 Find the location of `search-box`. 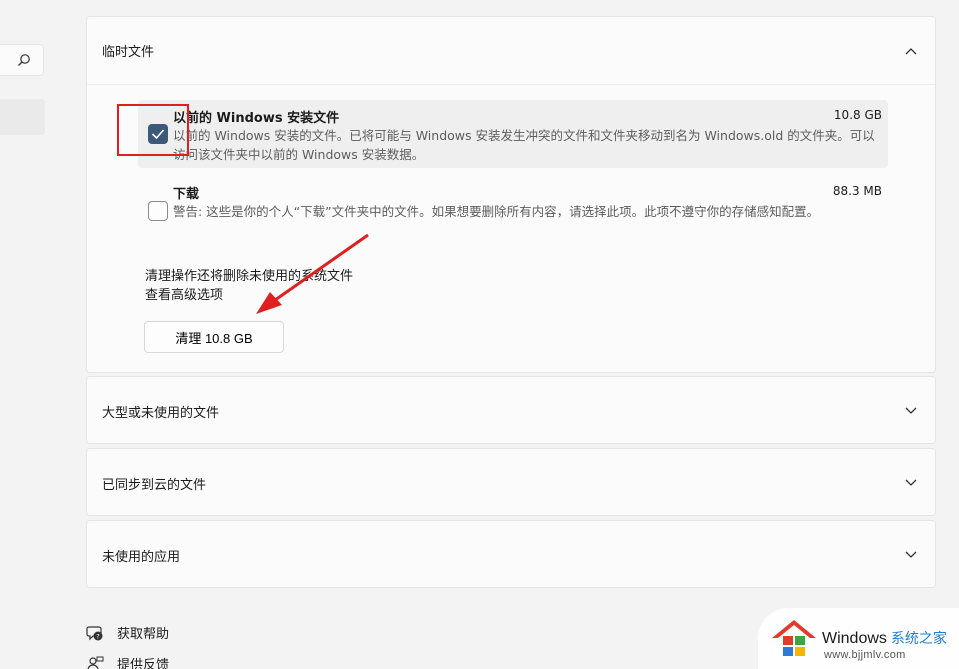

search-box is located at coordinates (22, 60).